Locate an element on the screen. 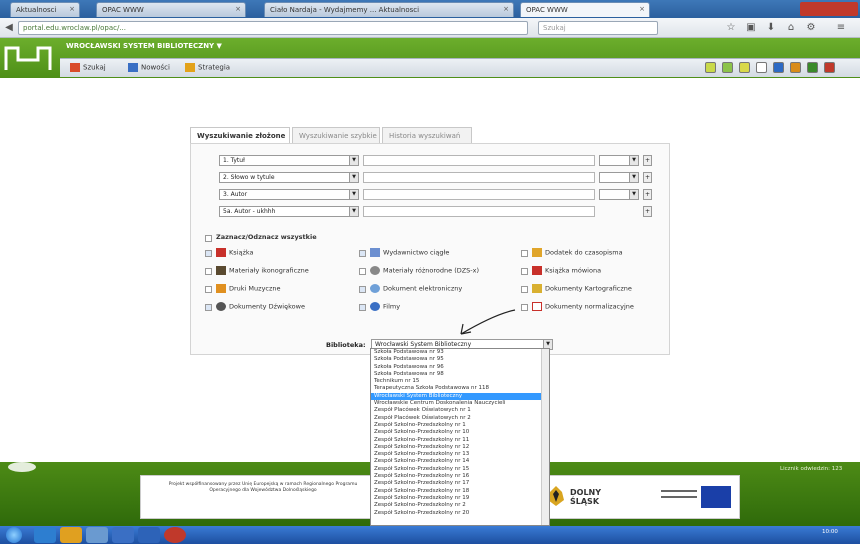  audiobook-icon is located at coordinates (537, 270).